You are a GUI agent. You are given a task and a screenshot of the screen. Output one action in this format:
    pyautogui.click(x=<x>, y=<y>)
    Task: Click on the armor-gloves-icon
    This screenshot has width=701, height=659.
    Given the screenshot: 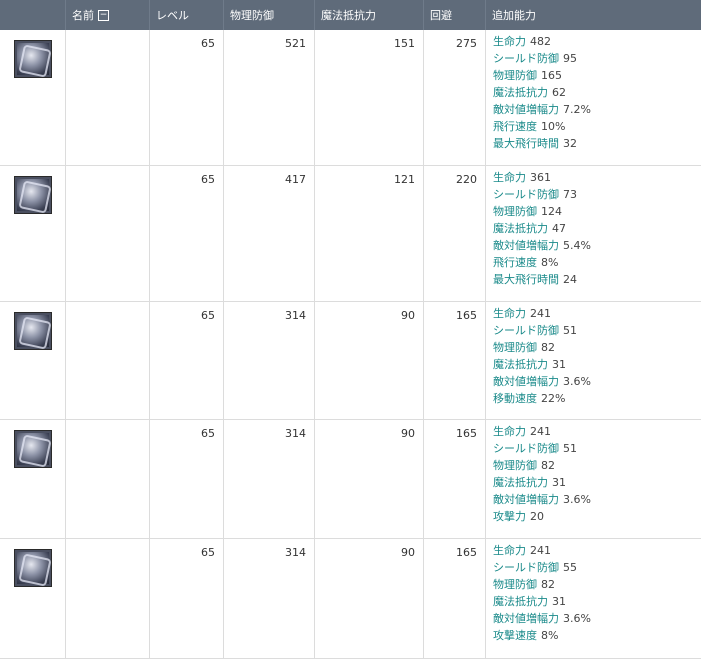 What is the action you would take?
    pyautogui.click(x=33, y=449)
    